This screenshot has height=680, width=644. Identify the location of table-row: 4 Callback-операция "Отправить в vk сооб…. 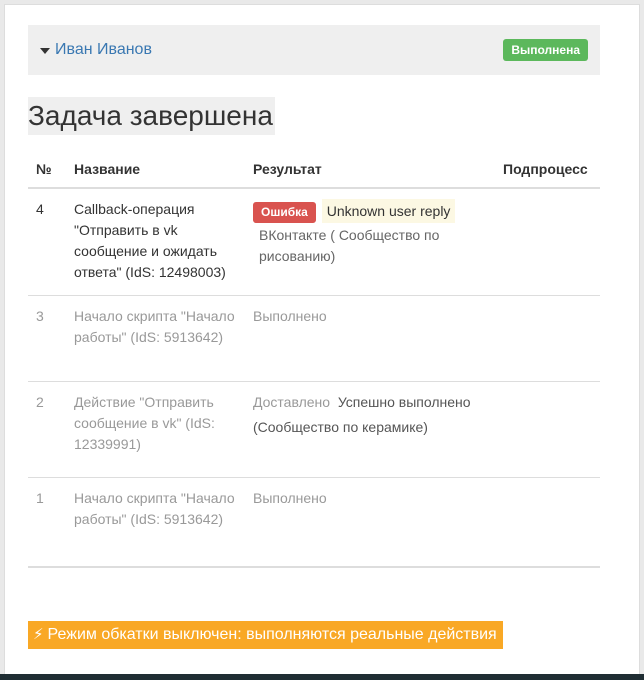
(314, 242).